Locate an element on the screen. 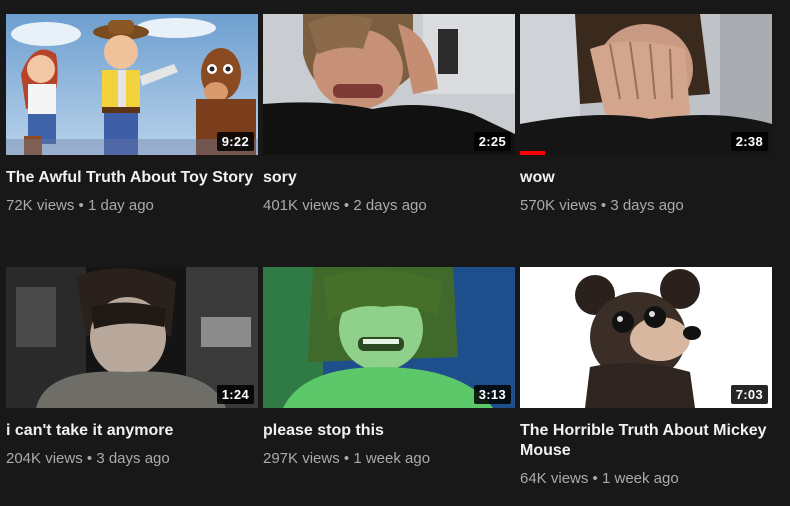 The width and height of the screenshot is (790, 506). video-thumbnail: 2:38 is located at coordinates (646, 84).